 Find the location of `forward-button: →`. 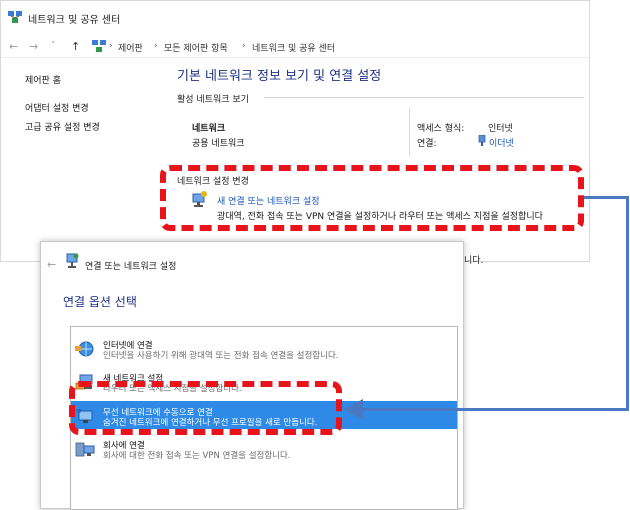

forward-button: → is located at coordinates (33, 46).